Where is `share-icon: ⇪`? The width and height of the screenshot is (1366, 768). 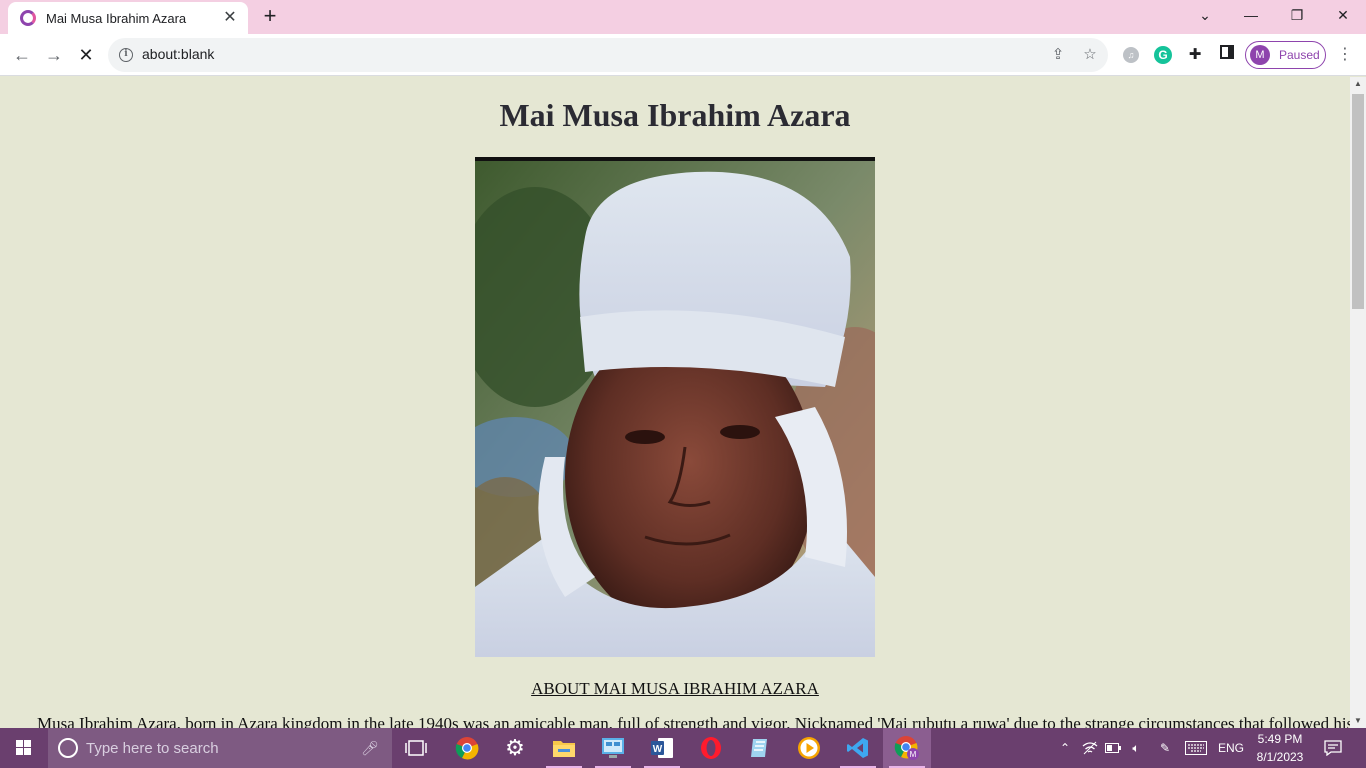
share-icon: ⇪ is located at coordinates (1058, 55).